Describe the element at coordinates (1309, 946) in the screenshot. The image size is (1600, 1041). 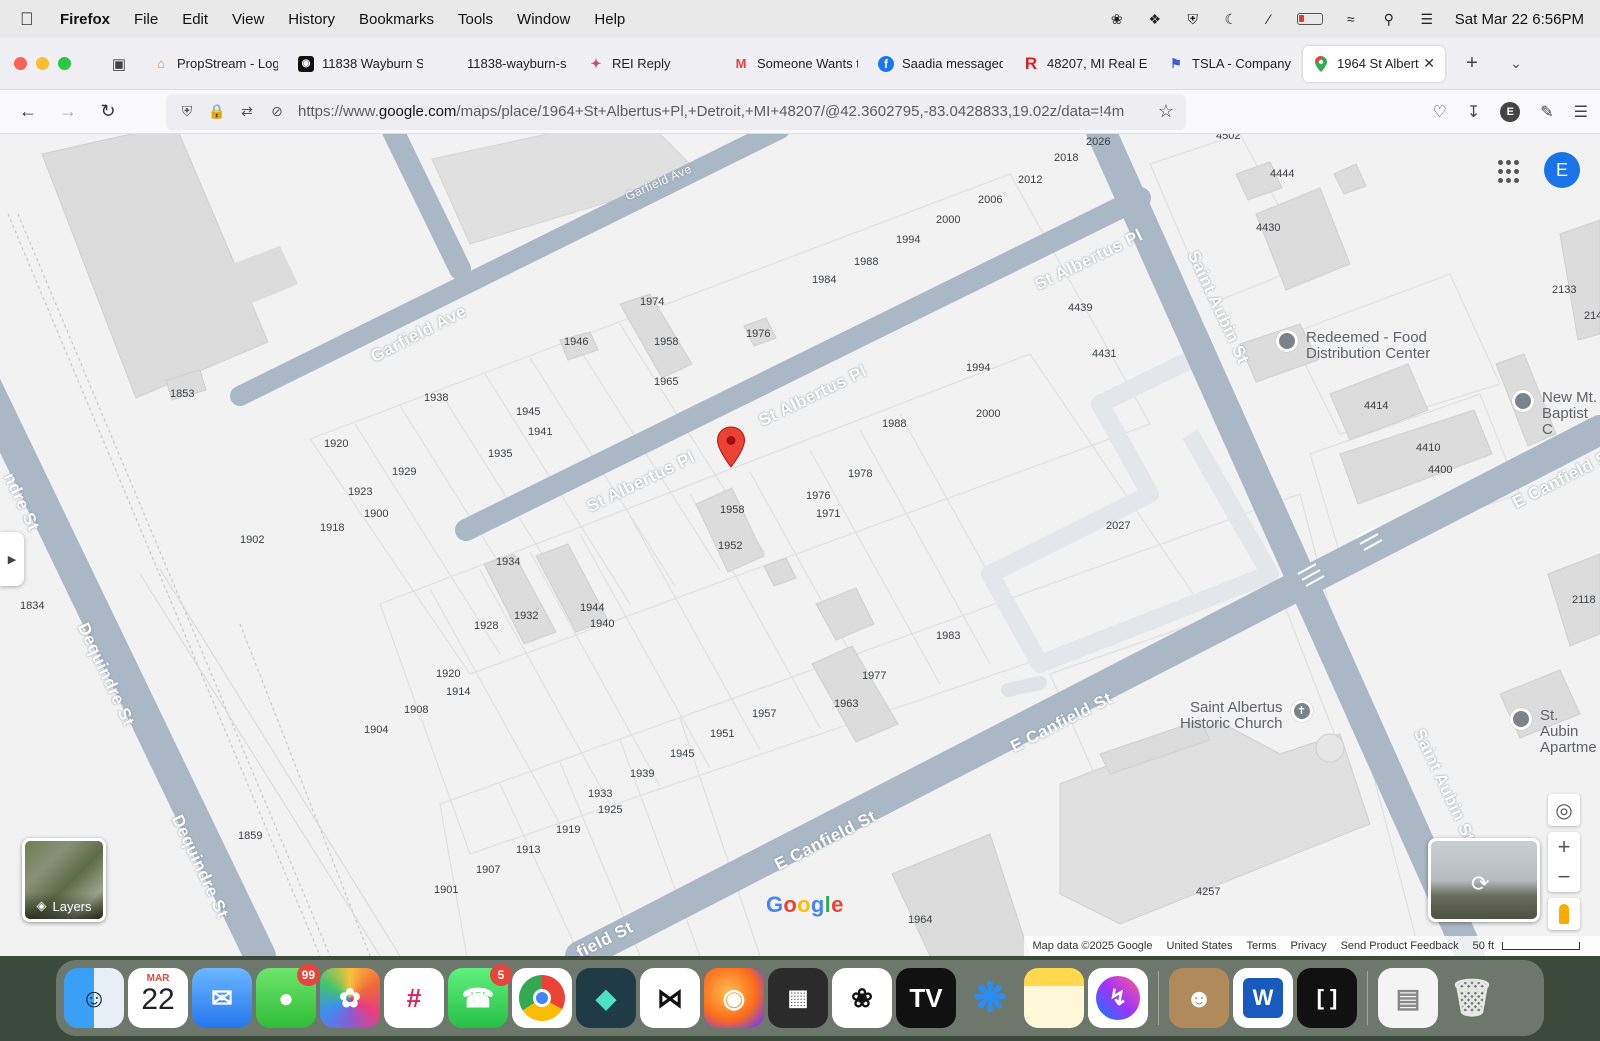
I see `privacy-link: Privacy` at that location.